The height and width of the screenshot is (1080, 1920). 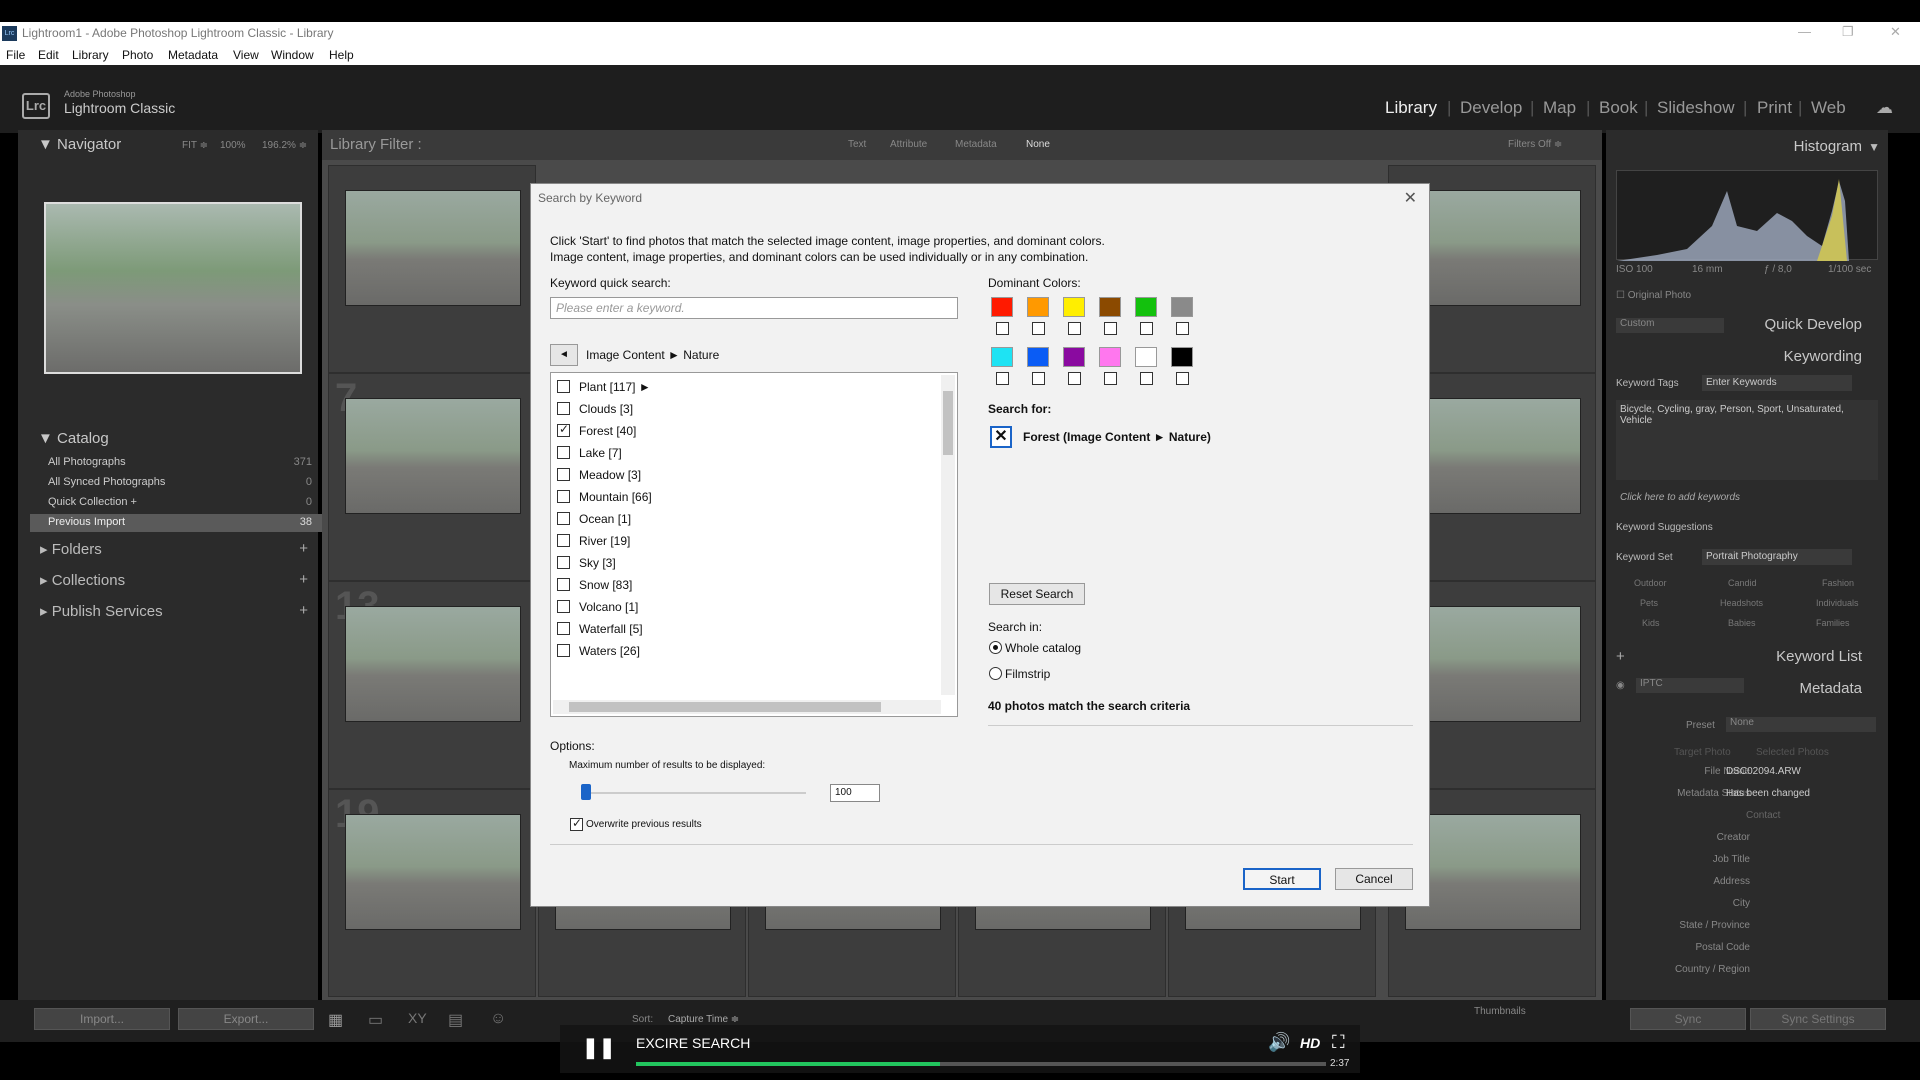 What do you see at coordinates (1491, 108) in the screenshot?
I see `module-develop: Develop` at bounding box center [1491, 108].